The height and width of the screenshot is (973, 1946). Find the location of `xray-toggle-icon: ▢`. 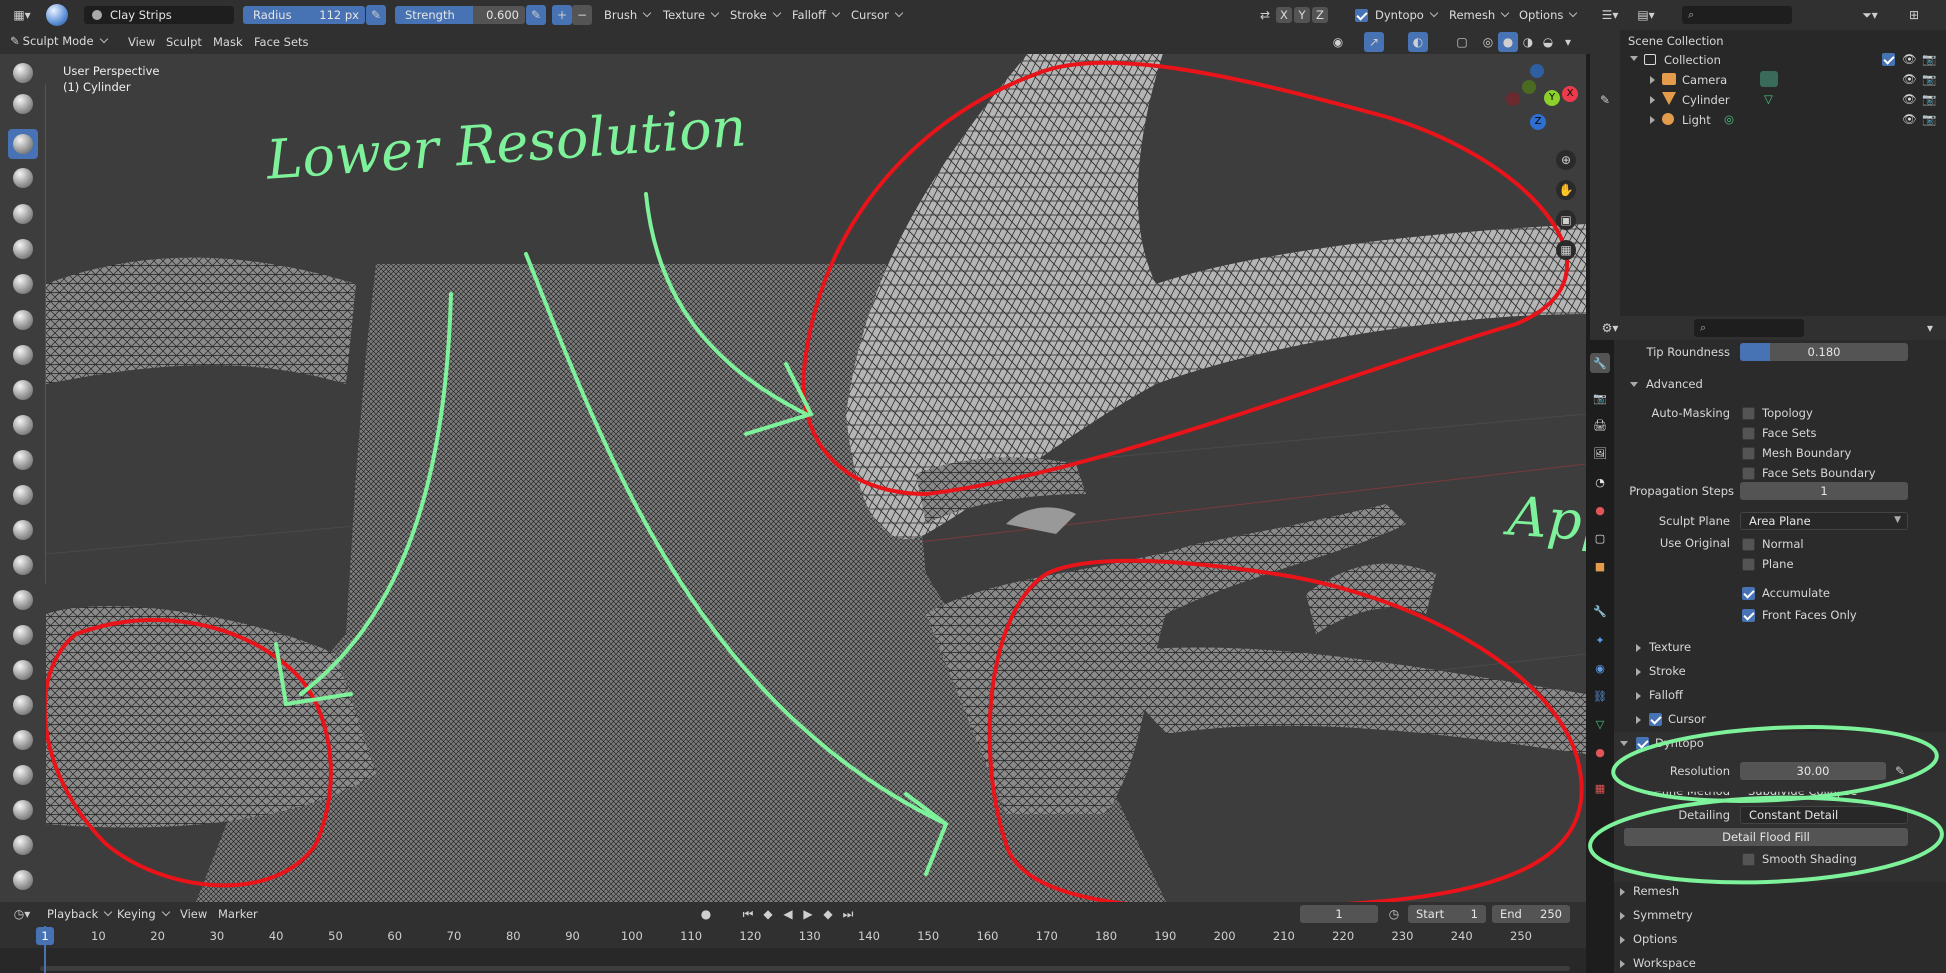

xray-toggle-icon: ▢ is located at coordinates (1462, 42).